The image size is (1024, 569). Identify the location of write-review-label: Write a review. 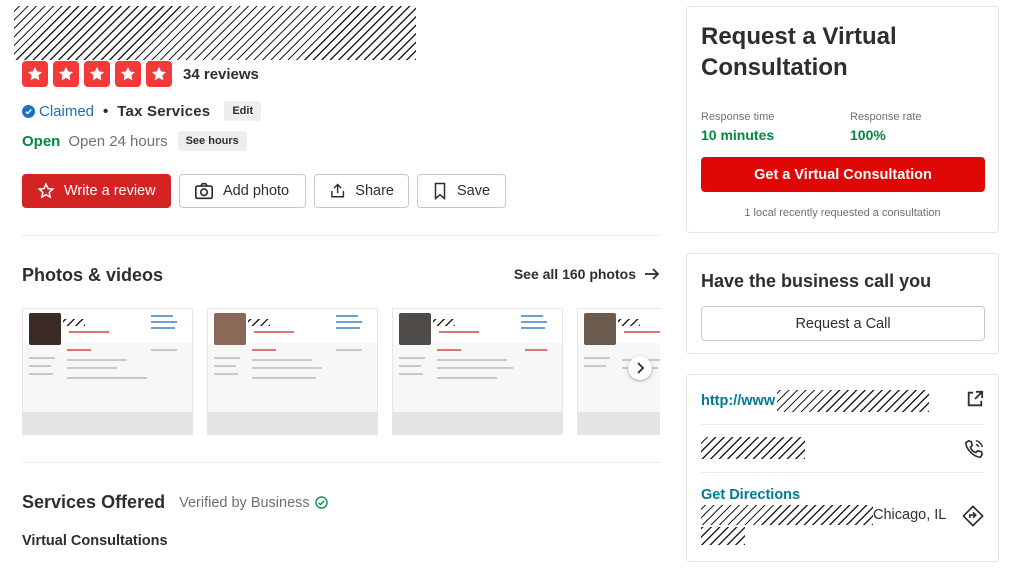
(110, 191).